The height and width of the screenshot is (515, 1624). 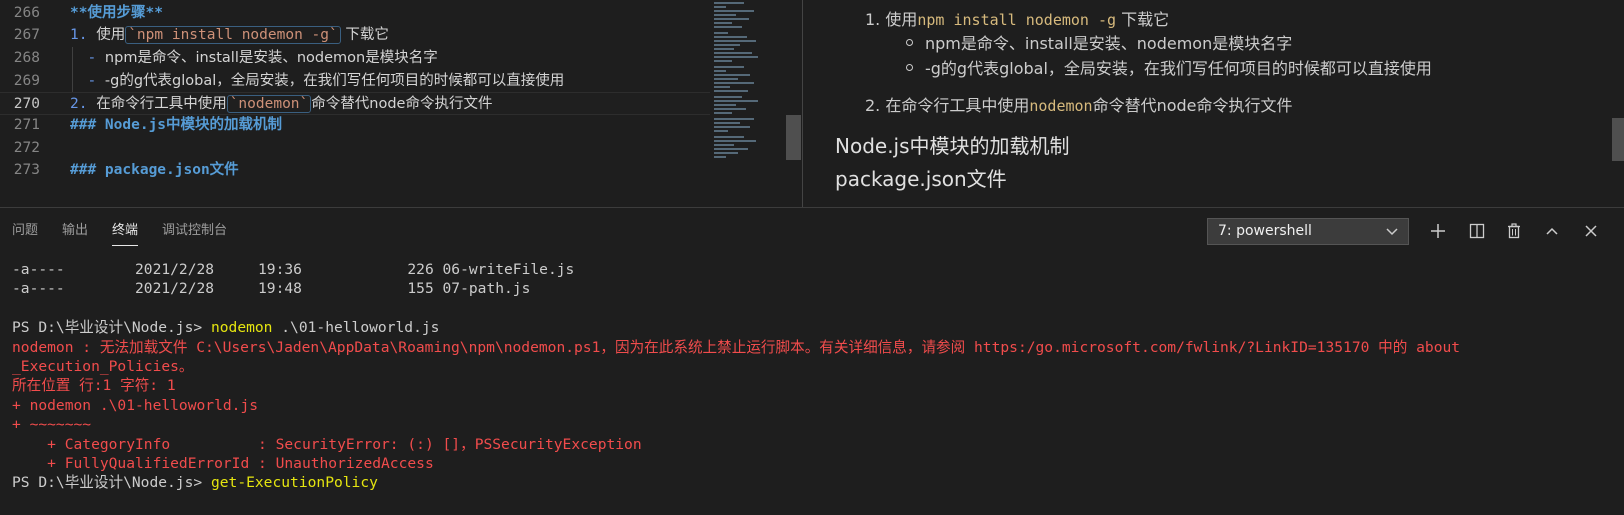 I want to click on preview-heading-2: package.json文件, so click(x=921, y=179).